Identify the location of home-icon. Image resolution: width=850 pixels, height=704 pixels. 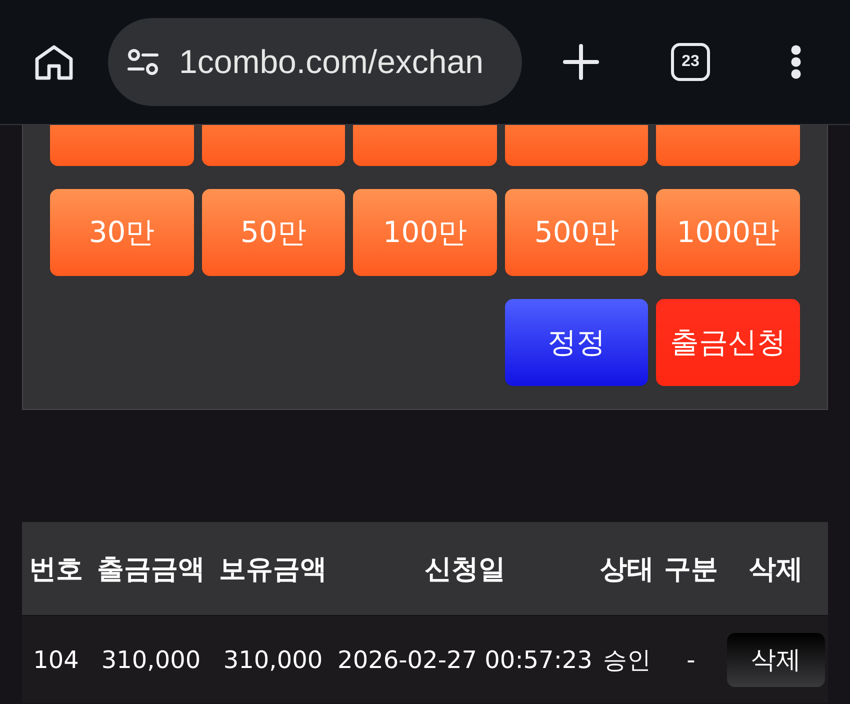
(54, 62).